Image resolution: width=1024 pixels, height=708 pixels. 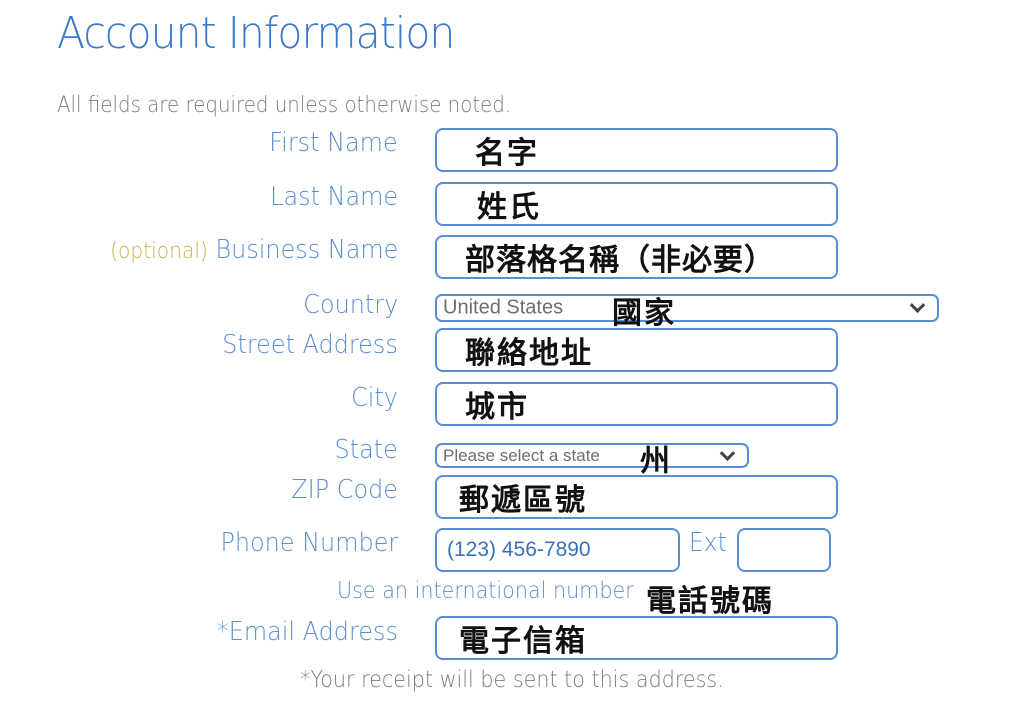 I want to click on street-address-value: 聯絡地址, so click(x=529, y=353).